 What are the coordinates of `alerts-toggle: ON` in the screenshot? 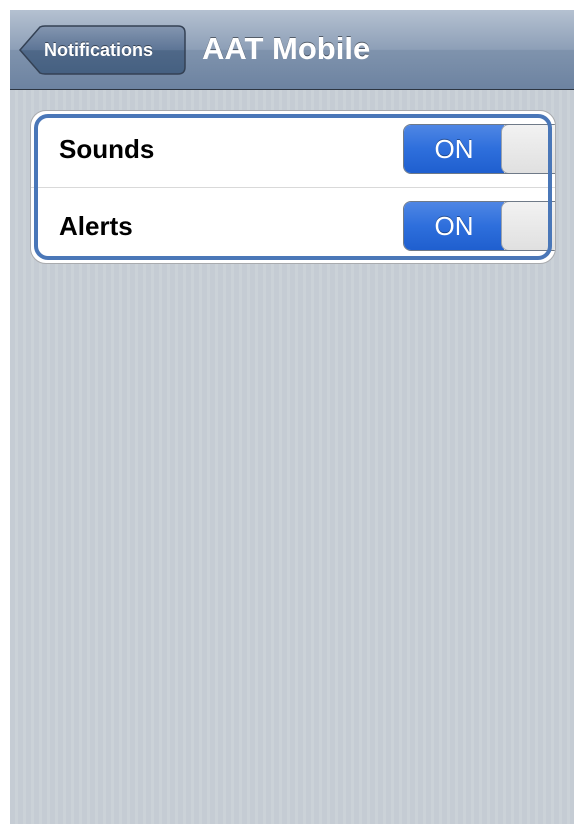 It's located at (479, 226).